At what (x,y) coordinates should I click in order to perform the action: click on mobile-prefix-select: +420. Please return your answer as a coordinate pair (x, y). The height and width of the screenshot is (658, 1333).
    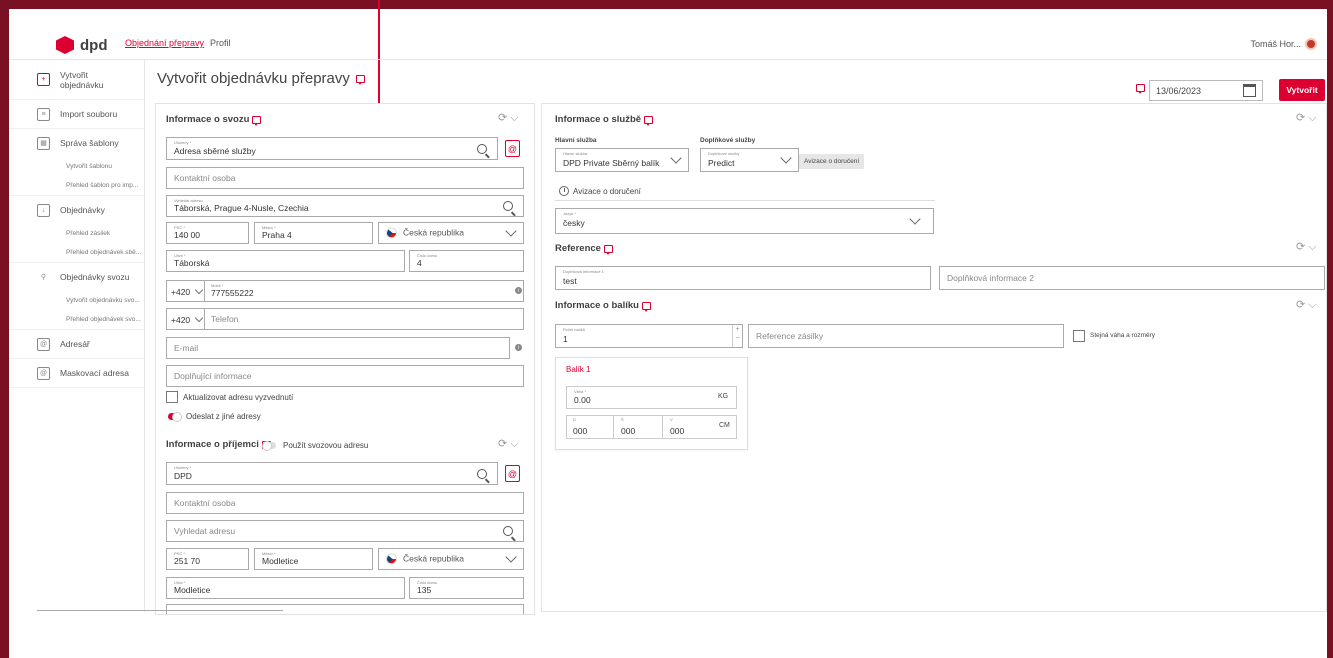
    Looking at the image, I should click on (187, 291).